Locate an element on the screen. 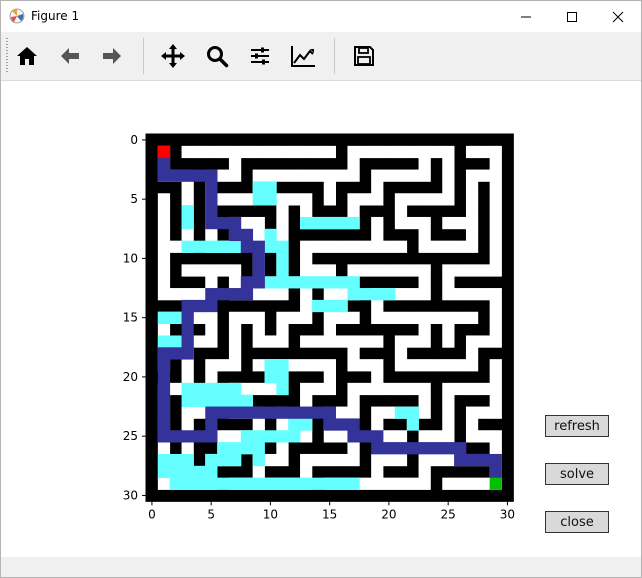 The height and width of the screenshot is (578, 642). back-button is located at coordinates (70, 56).